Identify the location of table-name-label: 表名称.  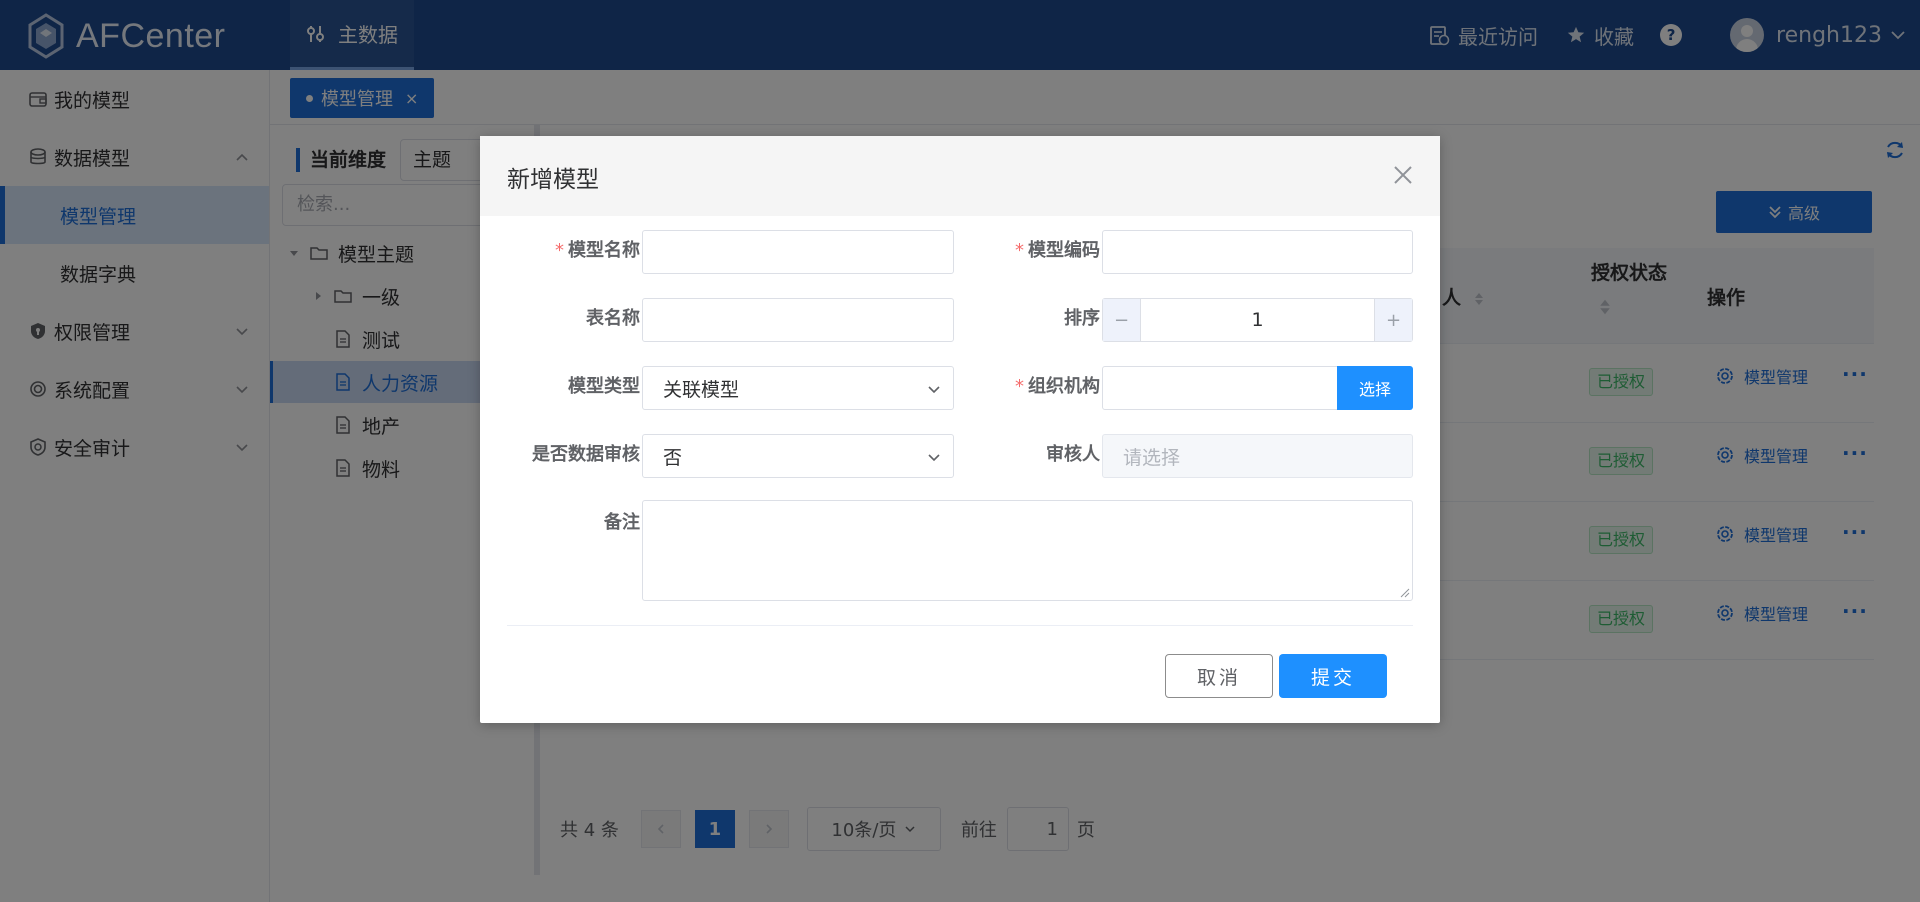
(613, 318).